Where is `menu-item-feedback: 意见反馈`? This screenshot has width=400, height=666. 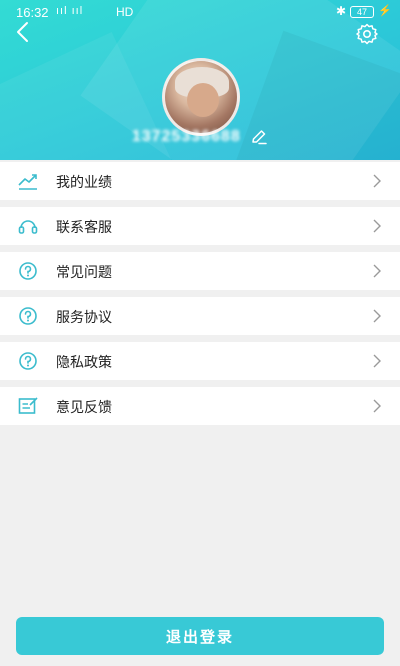
menu-item-feedback: 意见反馈 is located at coordinates (200, 406).